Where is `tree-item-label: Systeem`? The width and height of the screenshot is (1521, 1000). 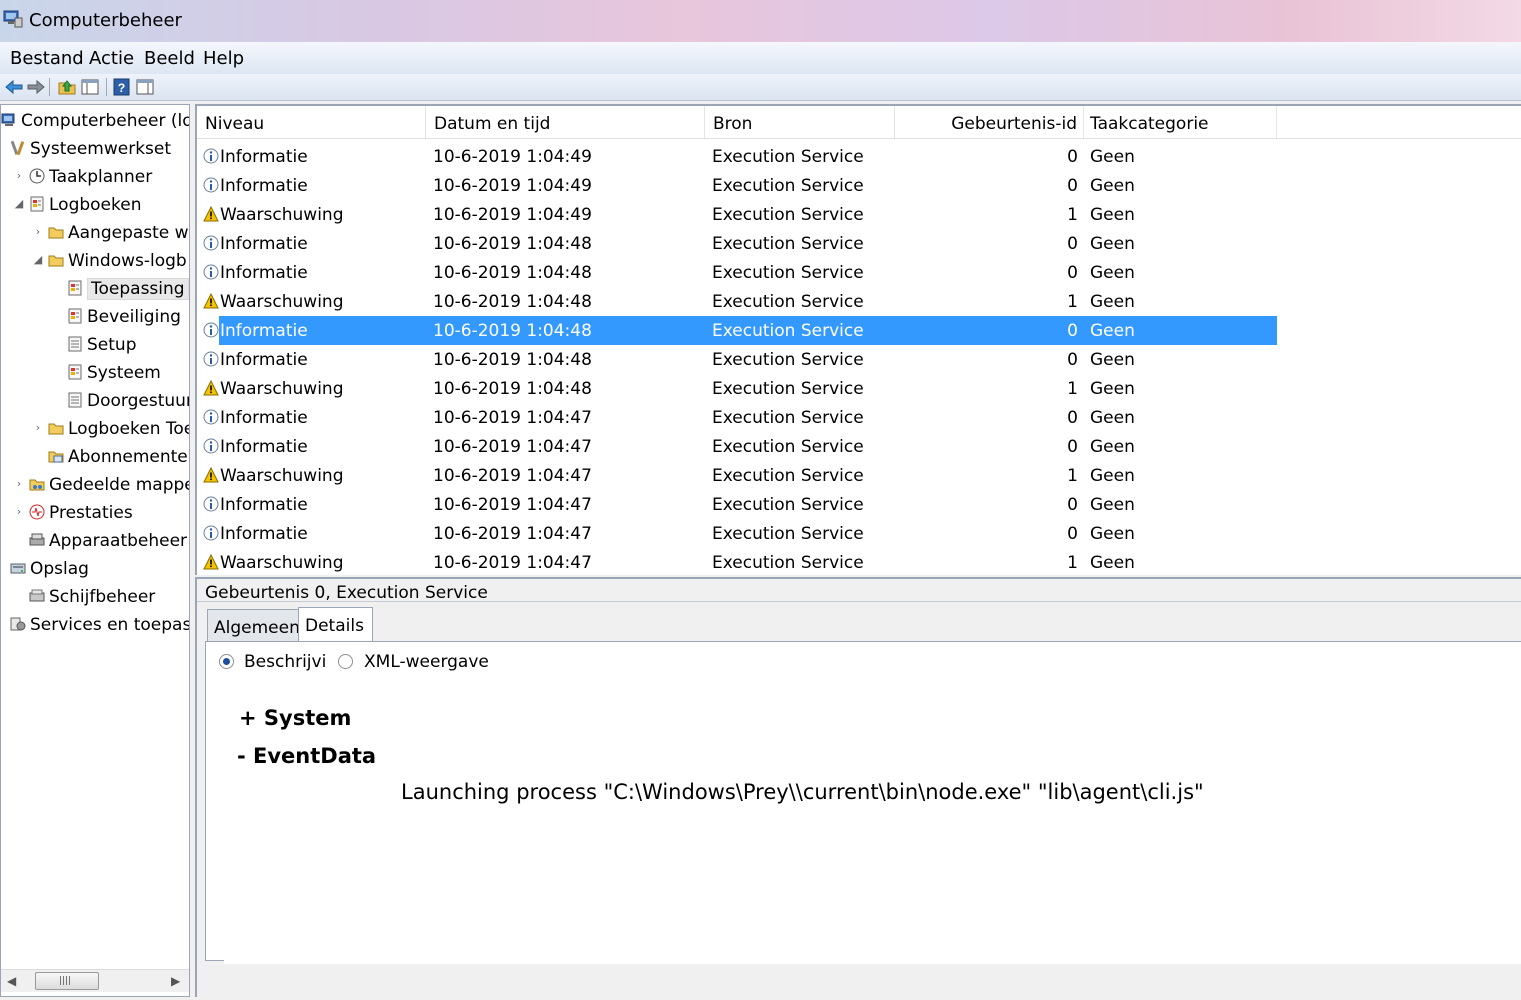 tree-item-label: Systeem is located at coordinates (124, 373).